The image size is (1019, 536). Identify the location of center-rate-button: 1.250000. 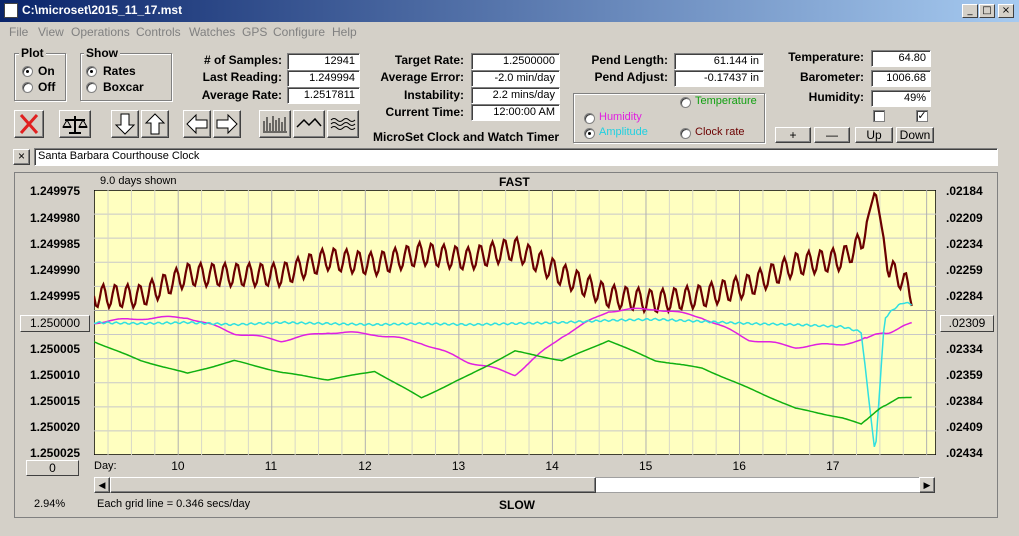
(55, 323).